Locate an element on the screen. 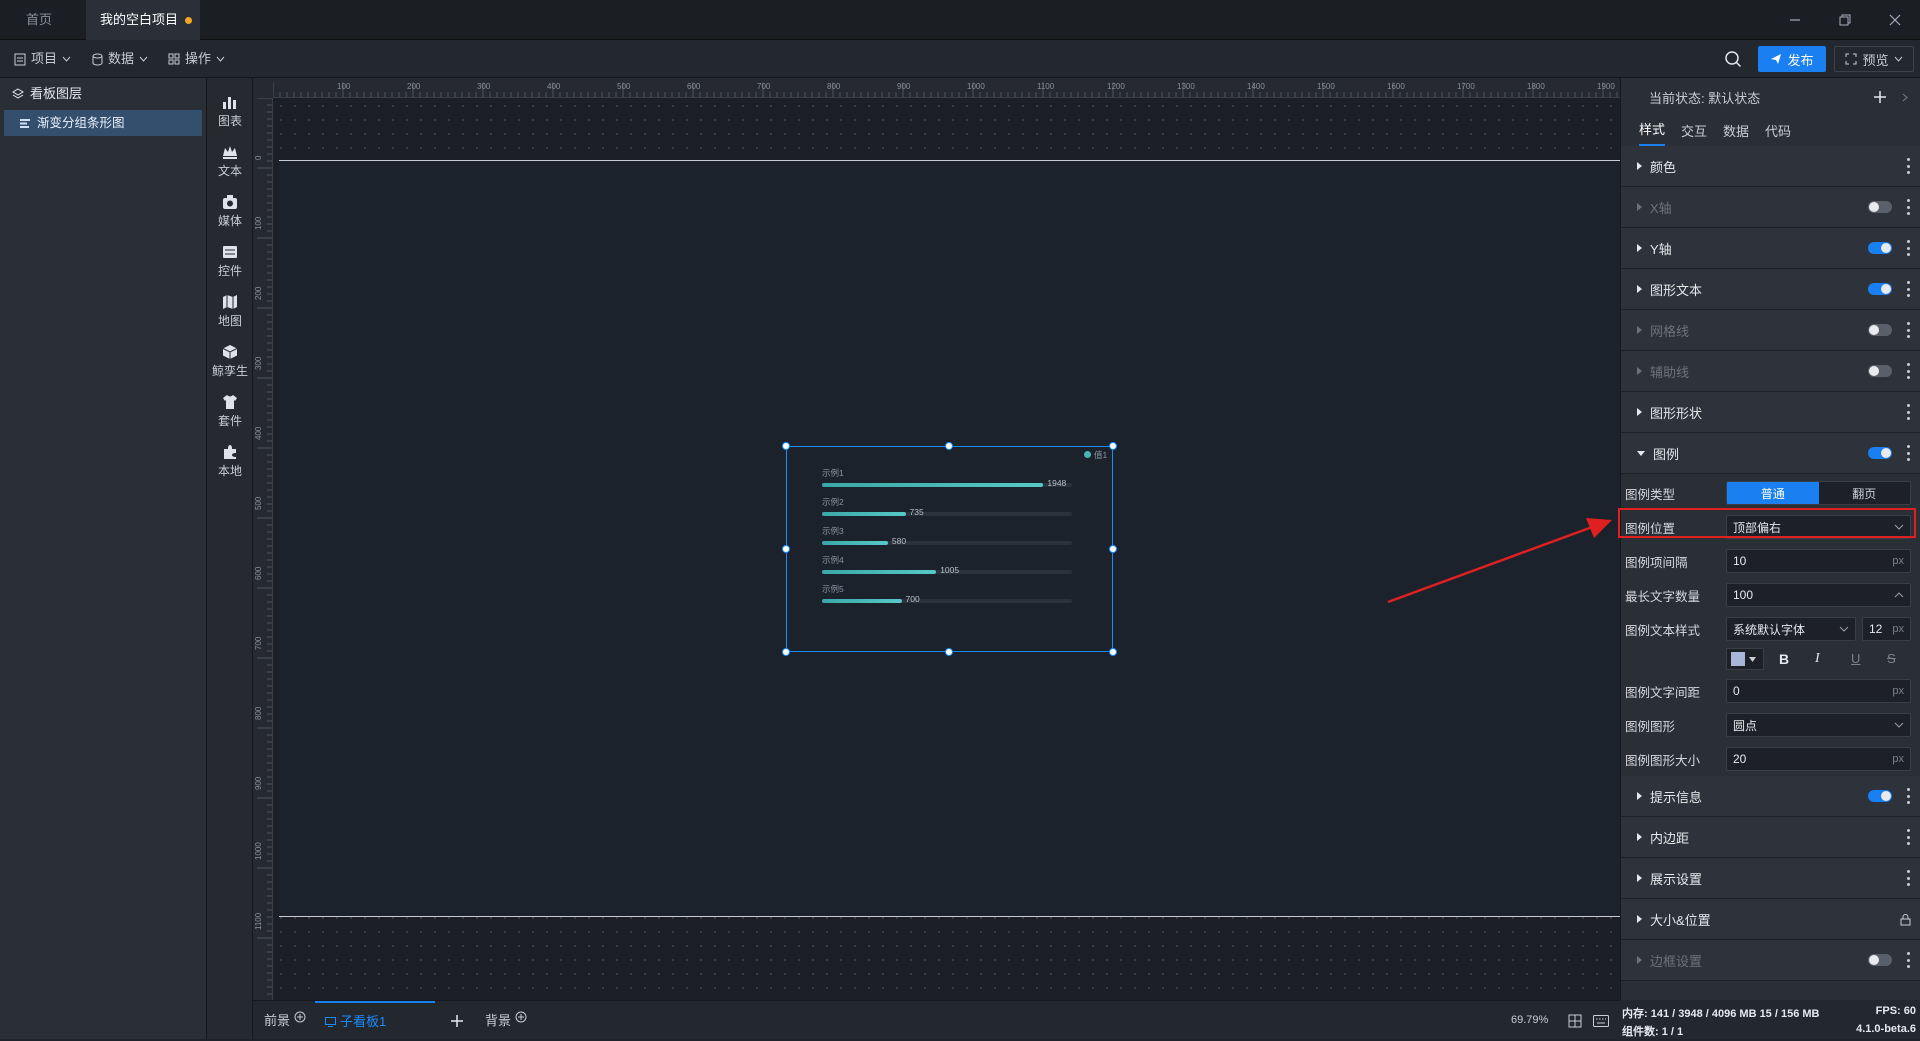 Image resolution: width=1920 pixels, height=1041 pixels. font-family-select: 系统默认字体 is located at coordinates (1791, 629).